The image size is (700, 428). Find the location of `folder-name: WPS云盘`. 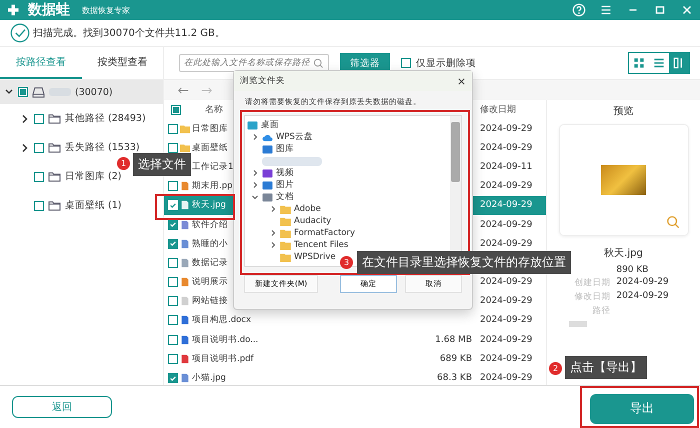

folder-name: WPS云盘 is located at coordinates (294, 137).